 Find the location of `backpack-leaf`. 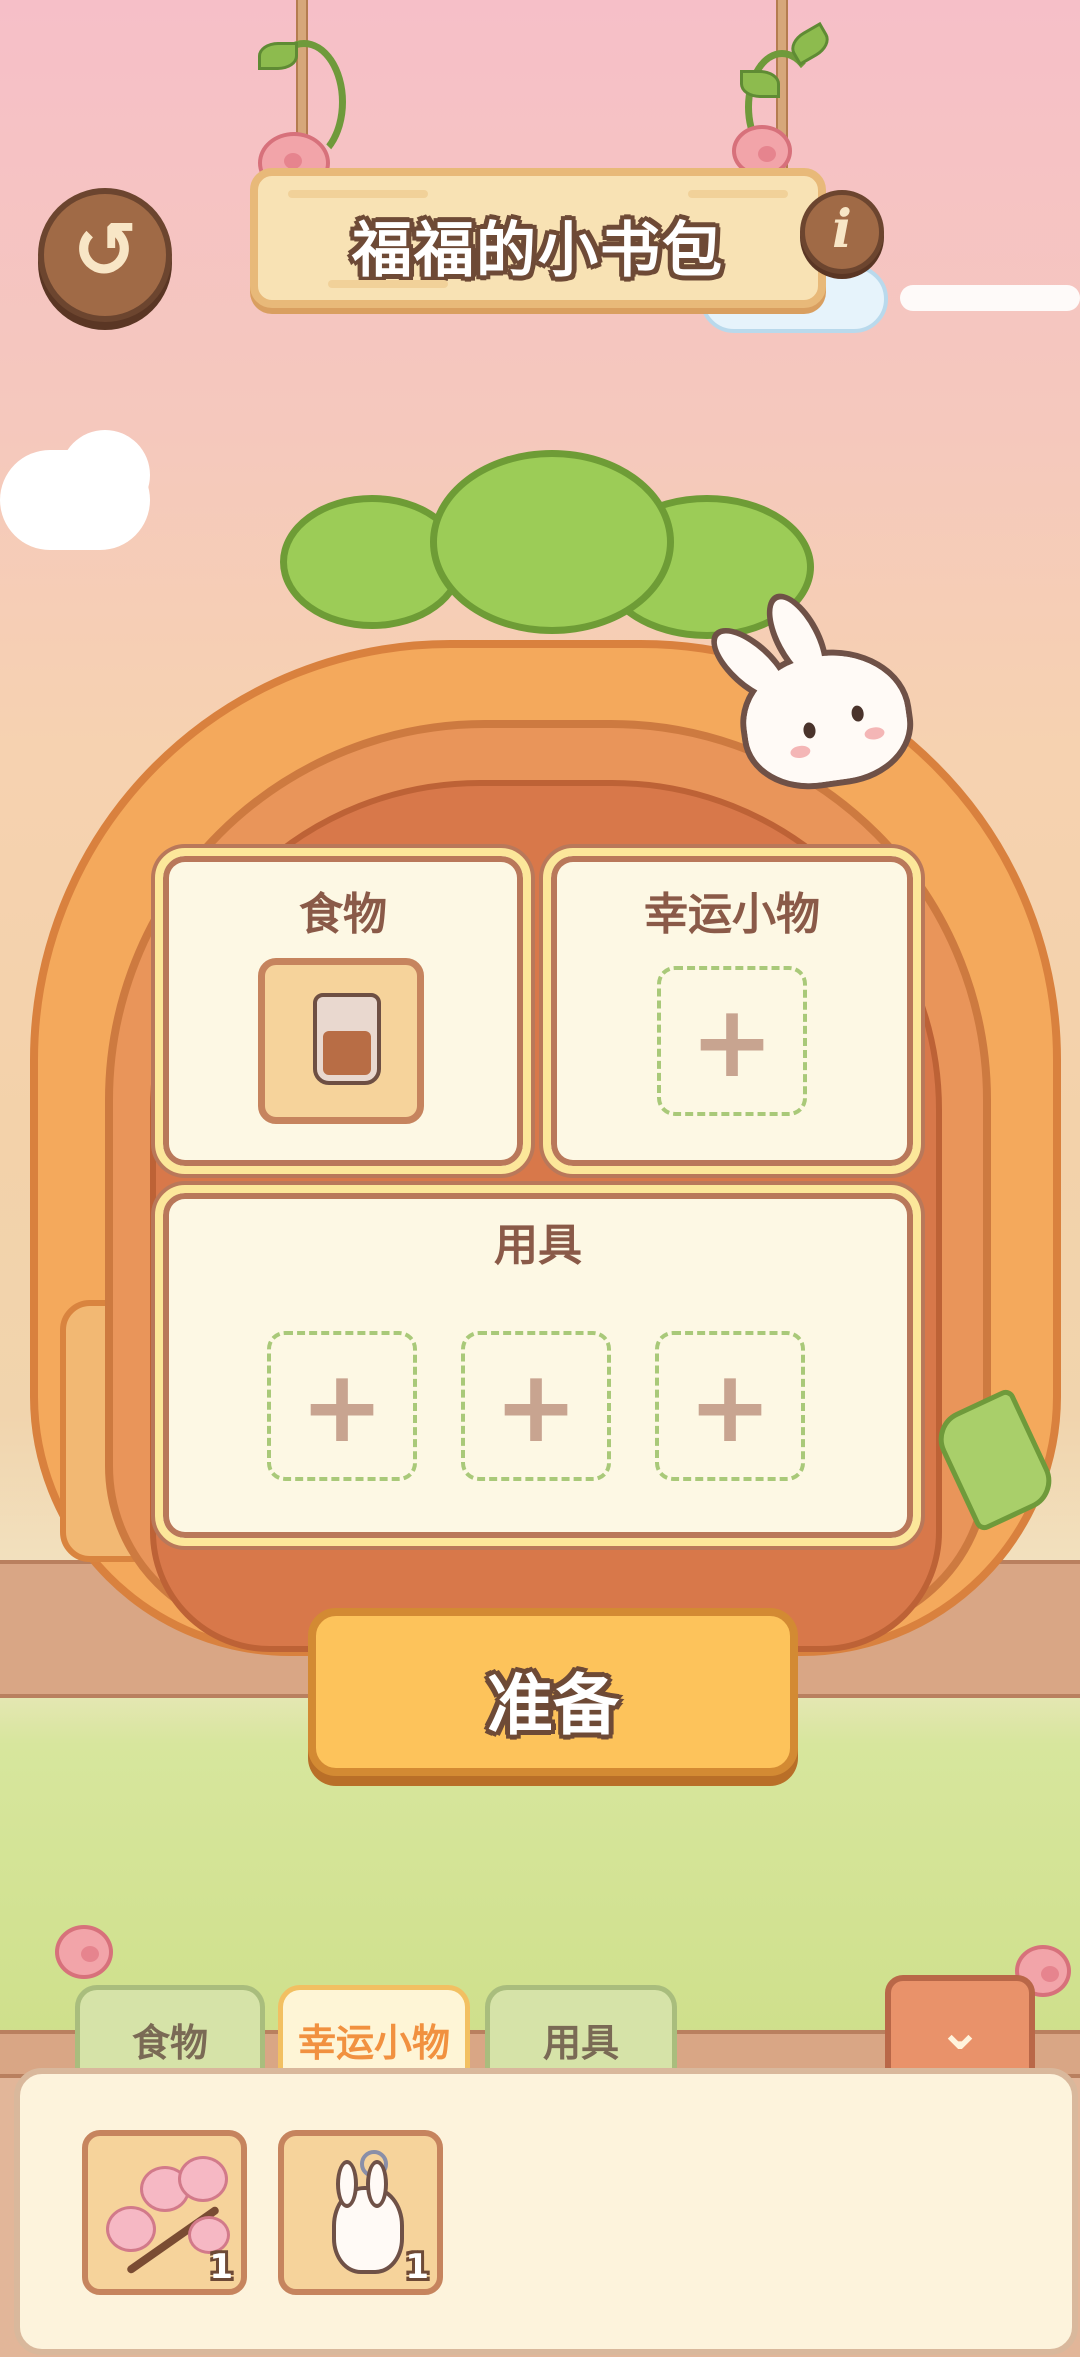

backpack-leaf is located at coordinates (552, 542).